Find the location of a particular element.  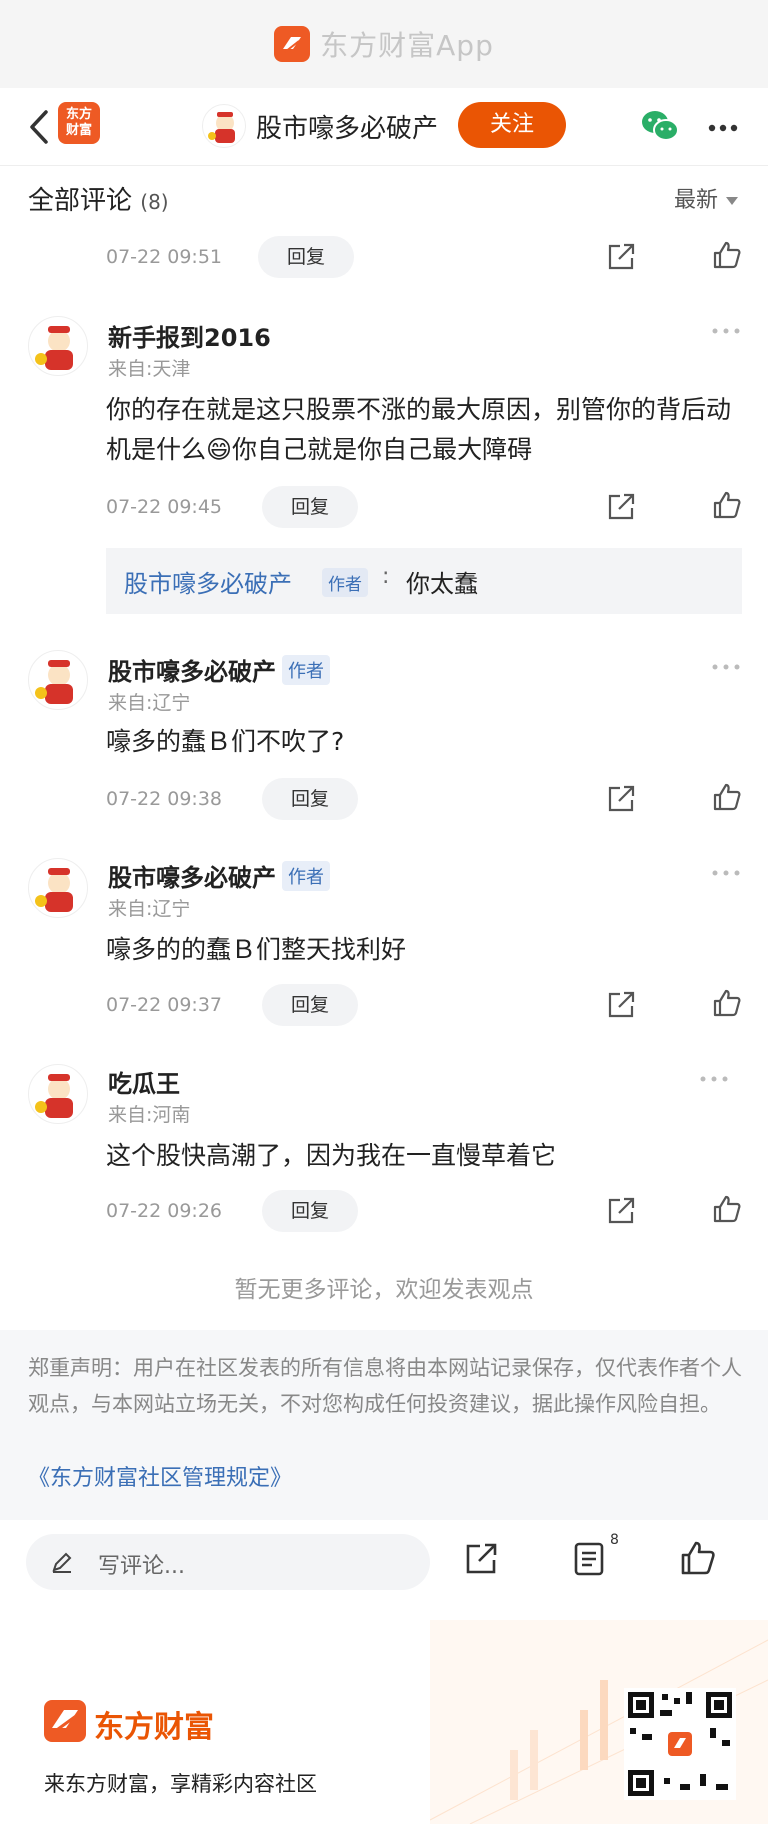

footer-brand: 东方财富 is located at coordinates (154, 1727).